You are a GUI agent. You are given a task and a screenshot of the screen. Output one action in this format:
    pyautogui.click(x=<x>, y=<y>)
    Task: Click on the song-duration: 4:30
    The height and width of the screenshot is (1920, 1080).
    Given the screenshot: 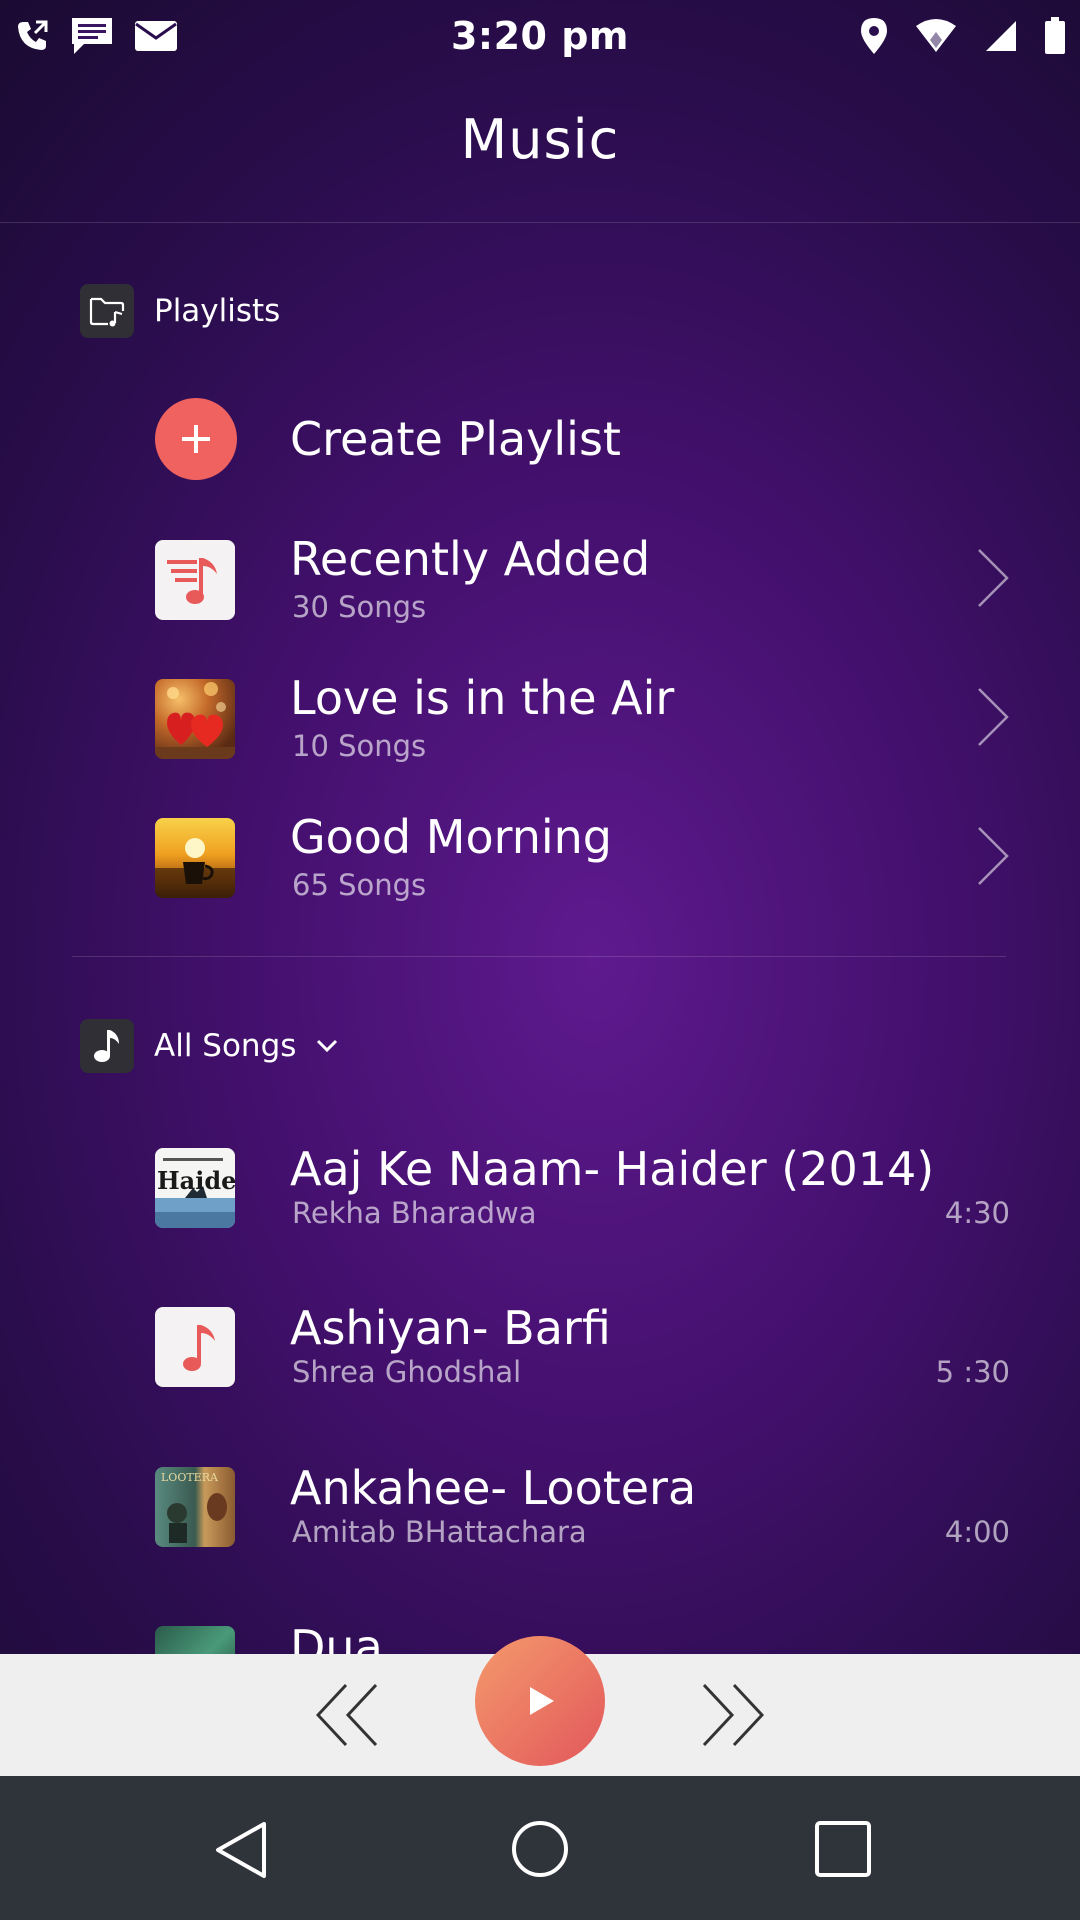 What is the action you would take?
    pyautogui.click(x=977, y=1213)
    